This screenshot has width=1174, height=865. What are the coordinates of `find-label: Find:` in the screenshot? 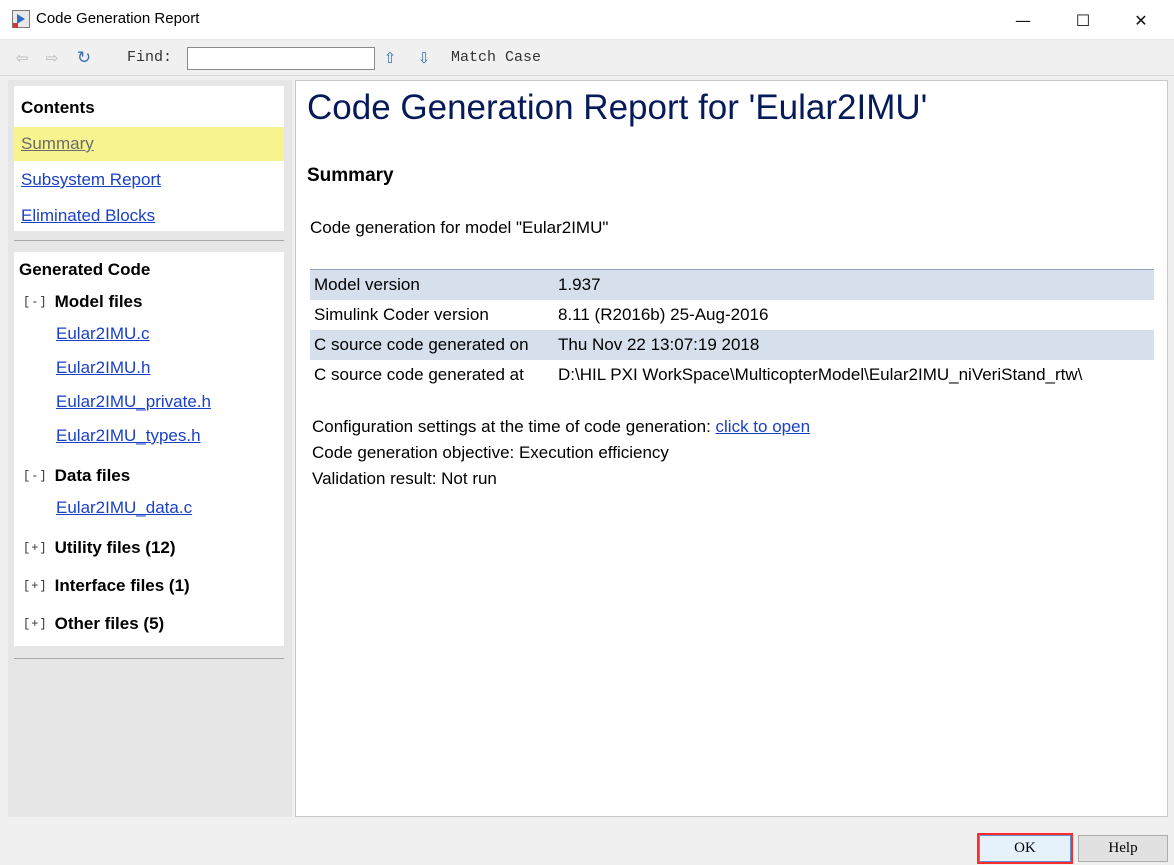 It's located at (150, 57).